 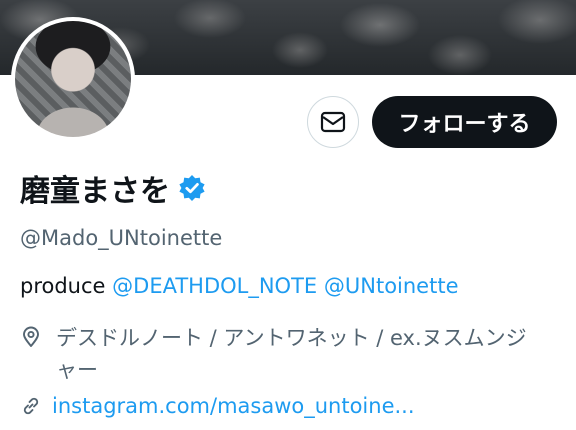 What do you see at coordinates (31, 406) in the screenshot?
I see `link-icon` at bounding box center [31, 406].